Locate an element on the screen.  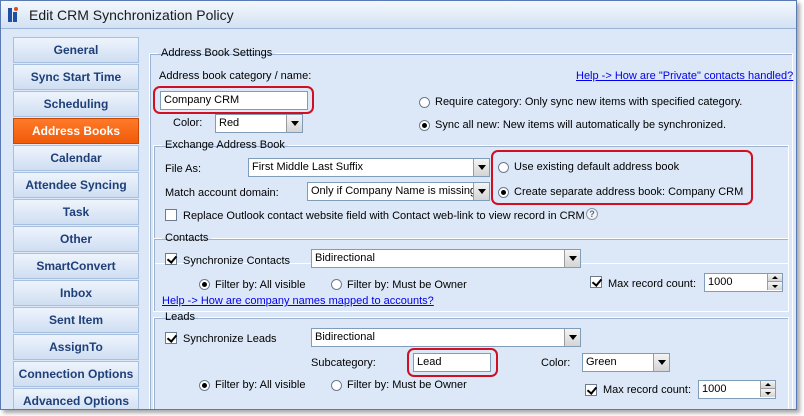
window-title: Edit CRM Synchronization Policy is located at coordinates (131, 14).